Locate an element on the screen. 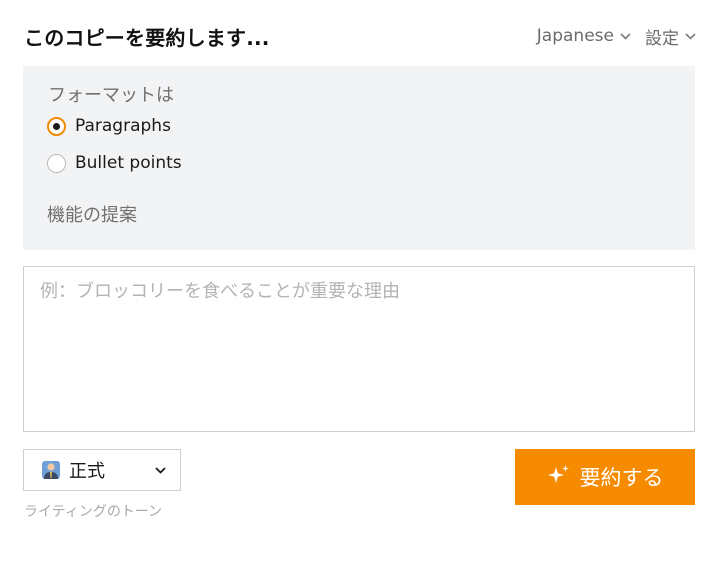 Image resolution: width=717 pixels, height=570 pixels. summarize-label: 要約する is located at coordinates (621, 478).